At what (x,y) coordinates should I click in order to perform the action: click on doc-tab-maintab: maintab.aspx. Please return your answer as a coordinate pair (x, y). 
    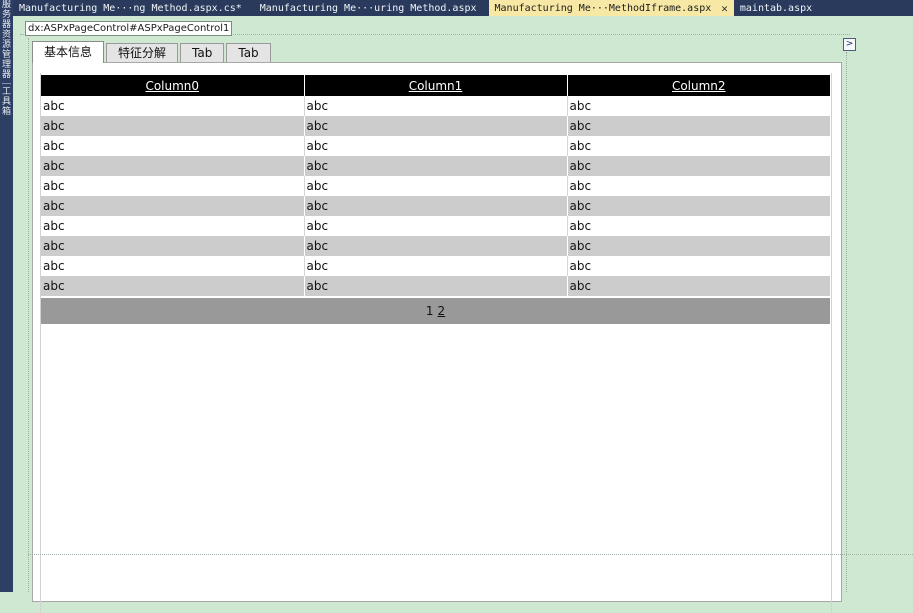
    Looking at the image, I should click on (776, 8).